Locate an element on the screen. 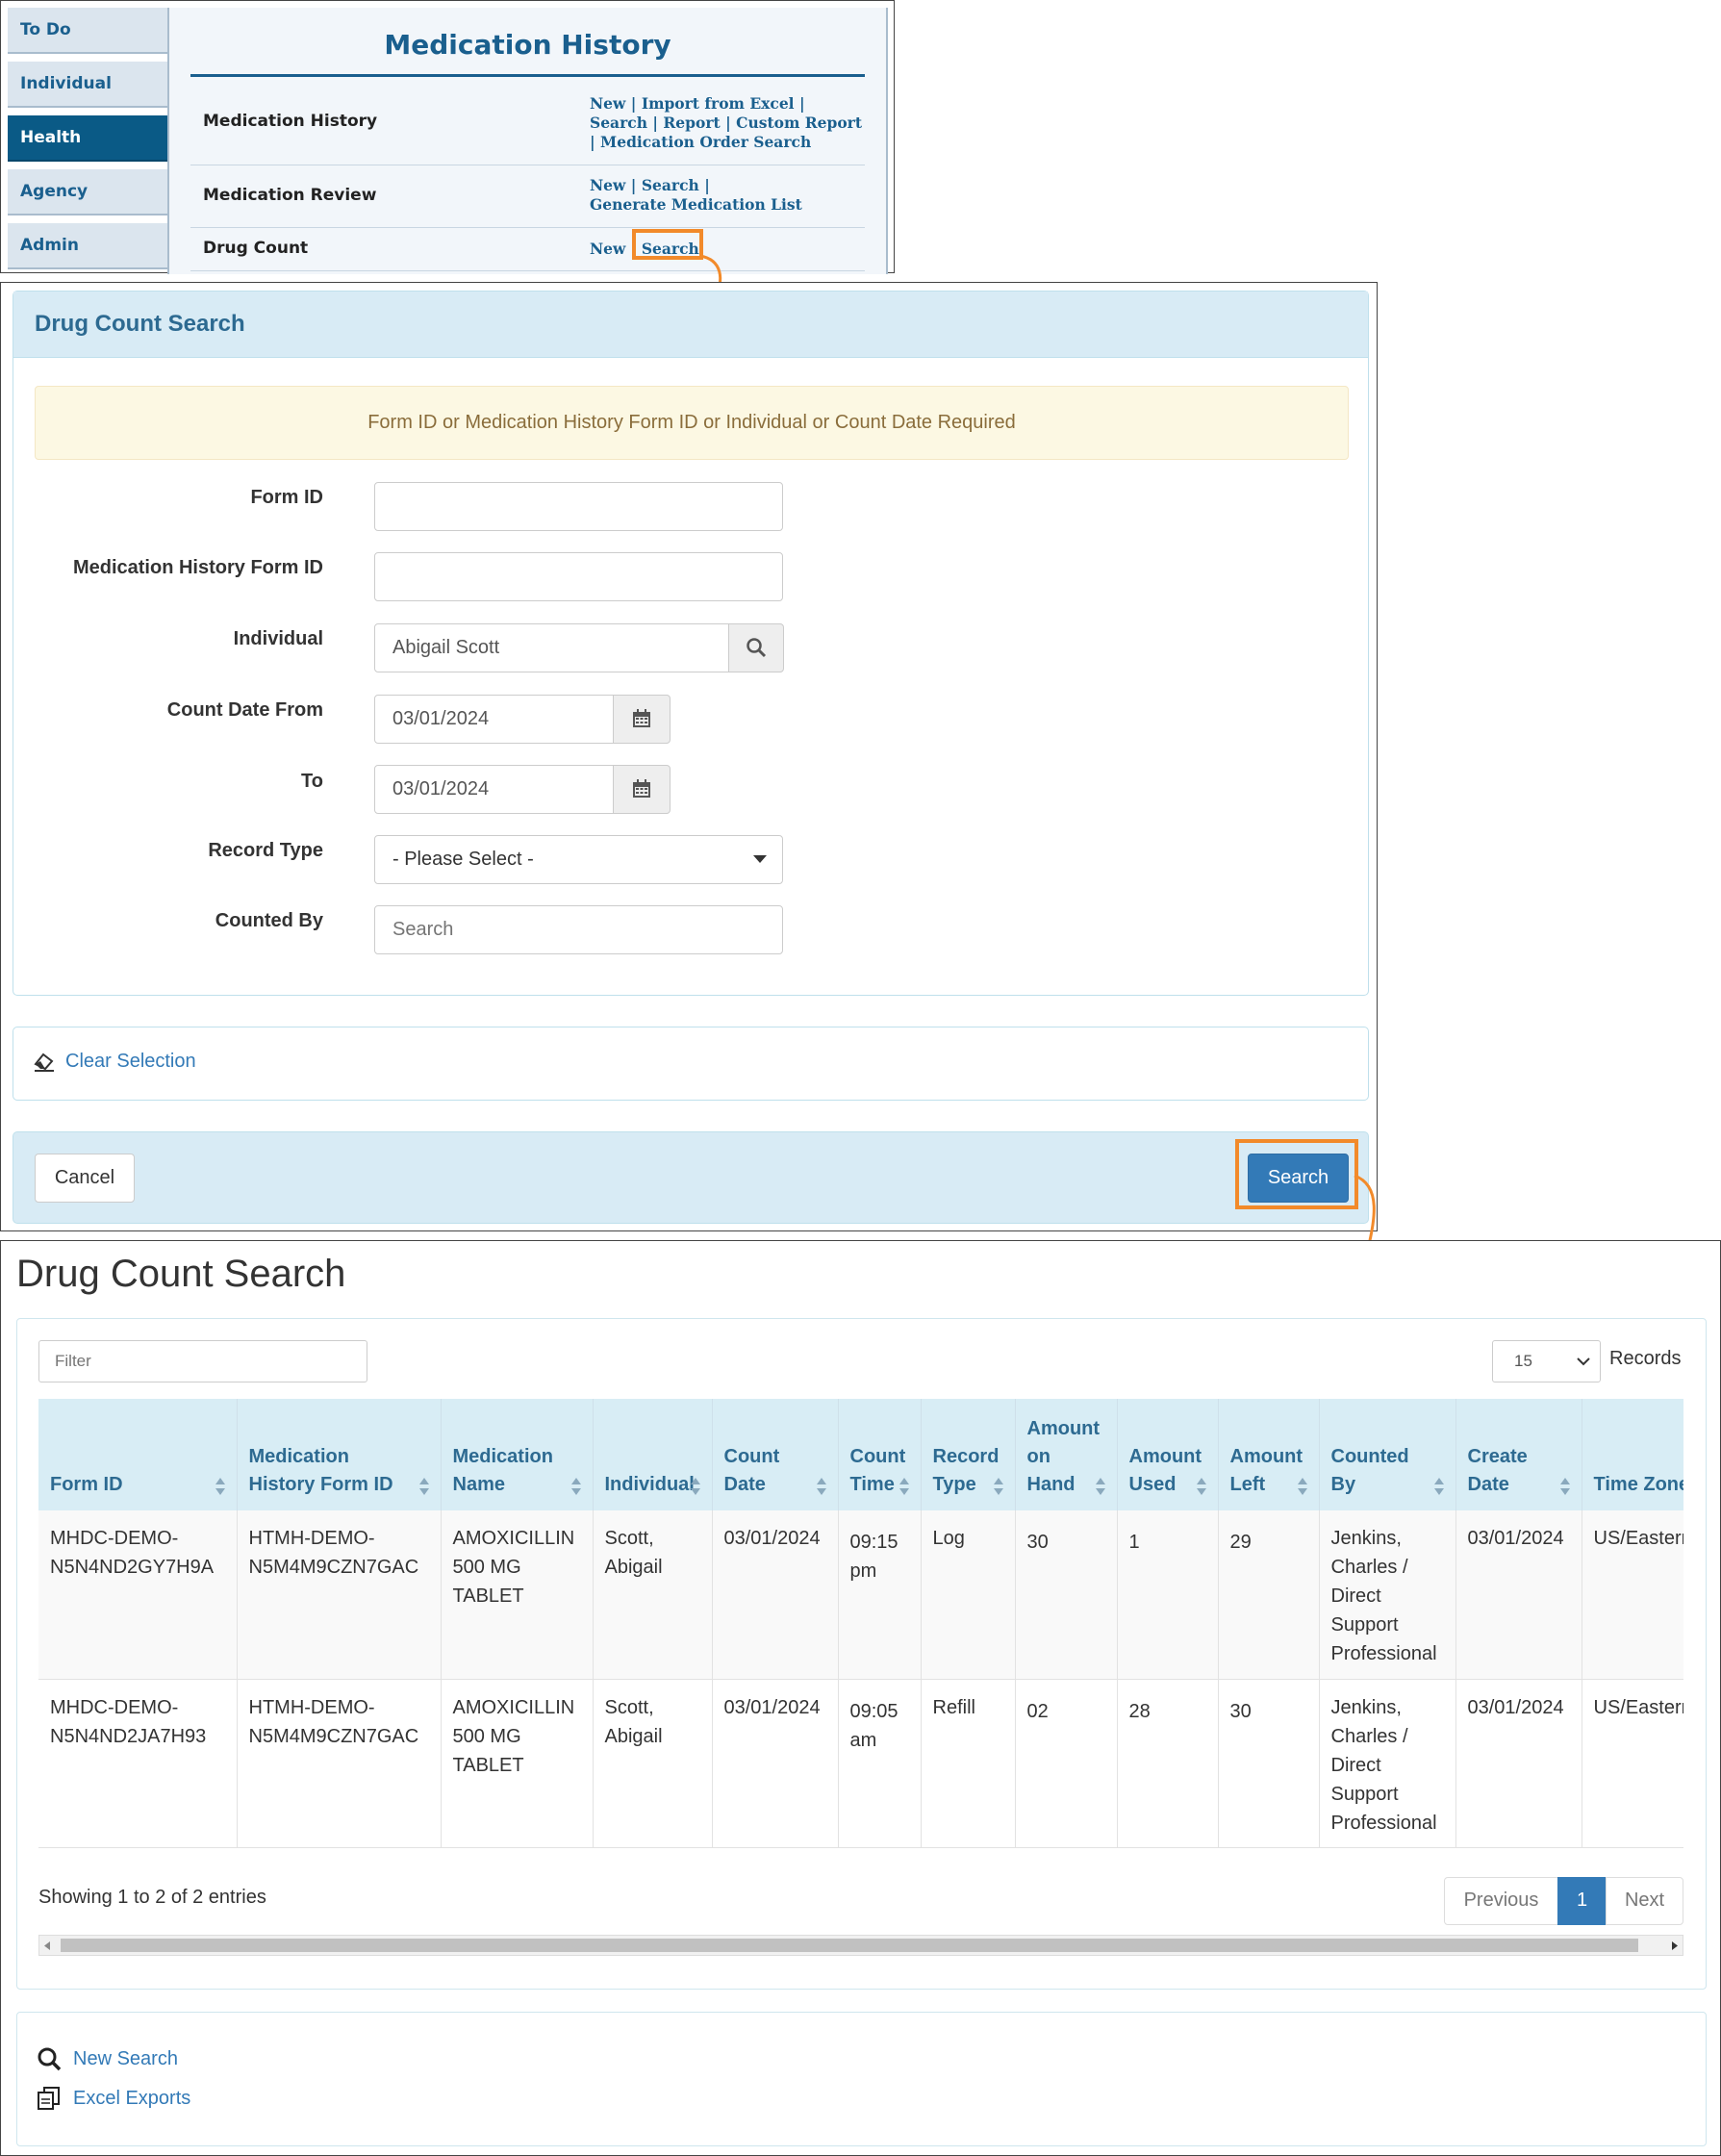 Image resolution: width=1721 pixels, height=2156 pixels. tab-individual: Individual is located at coordinates (88, 85).